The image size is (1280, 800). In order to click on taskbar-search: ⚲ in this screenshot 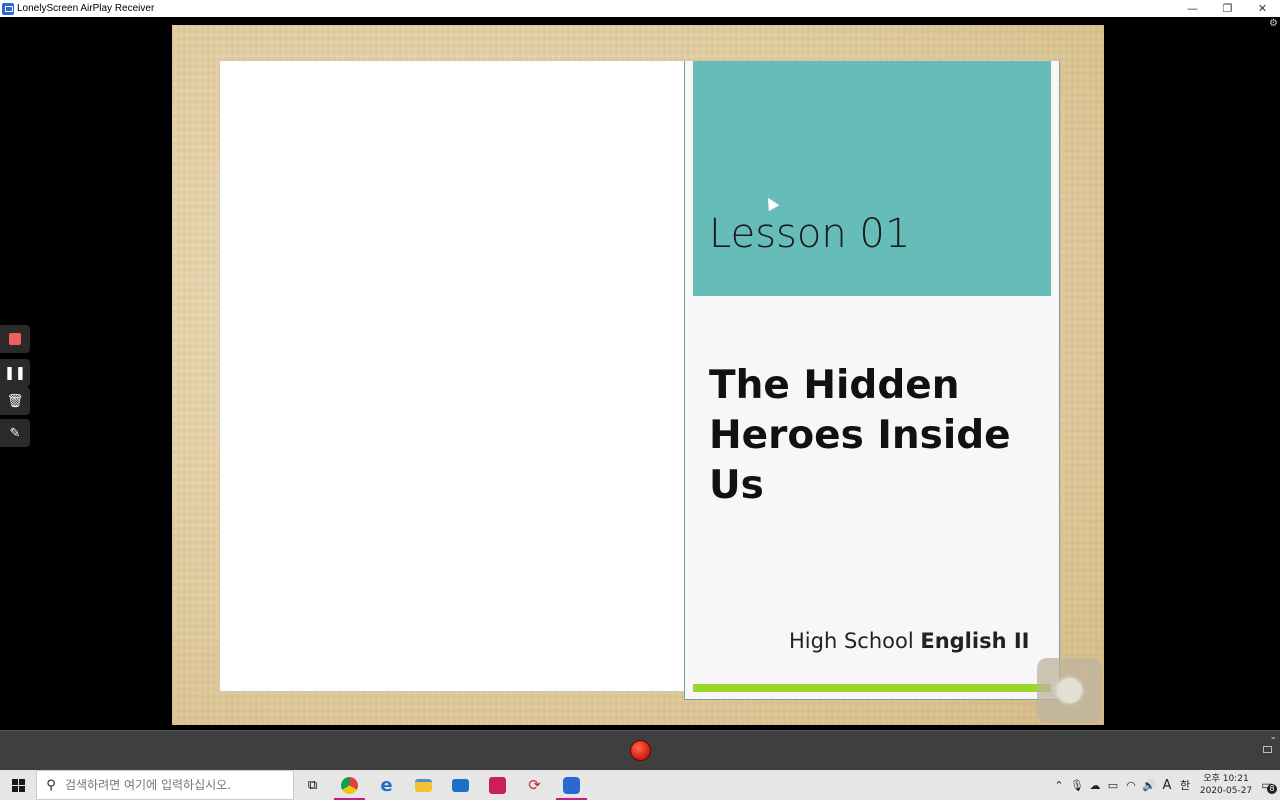, I will do `click(165, 785)`.